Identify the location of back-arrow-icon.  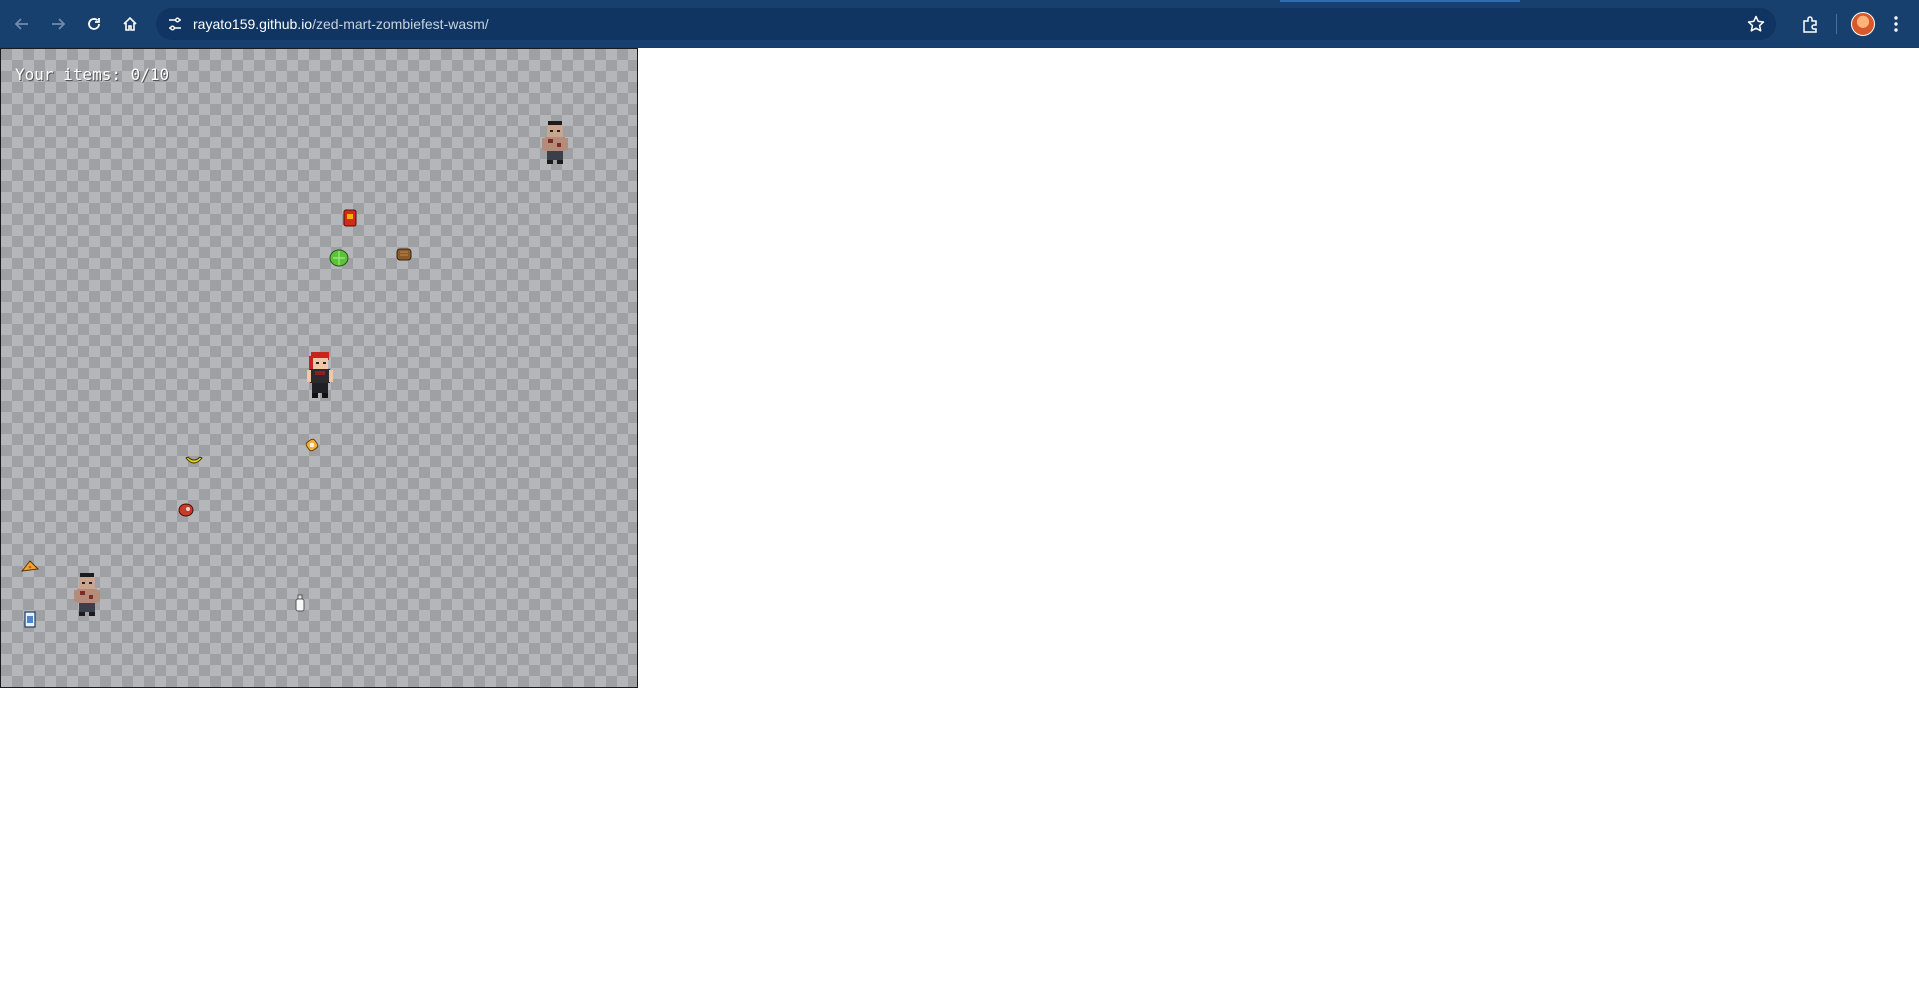
(22, 24).